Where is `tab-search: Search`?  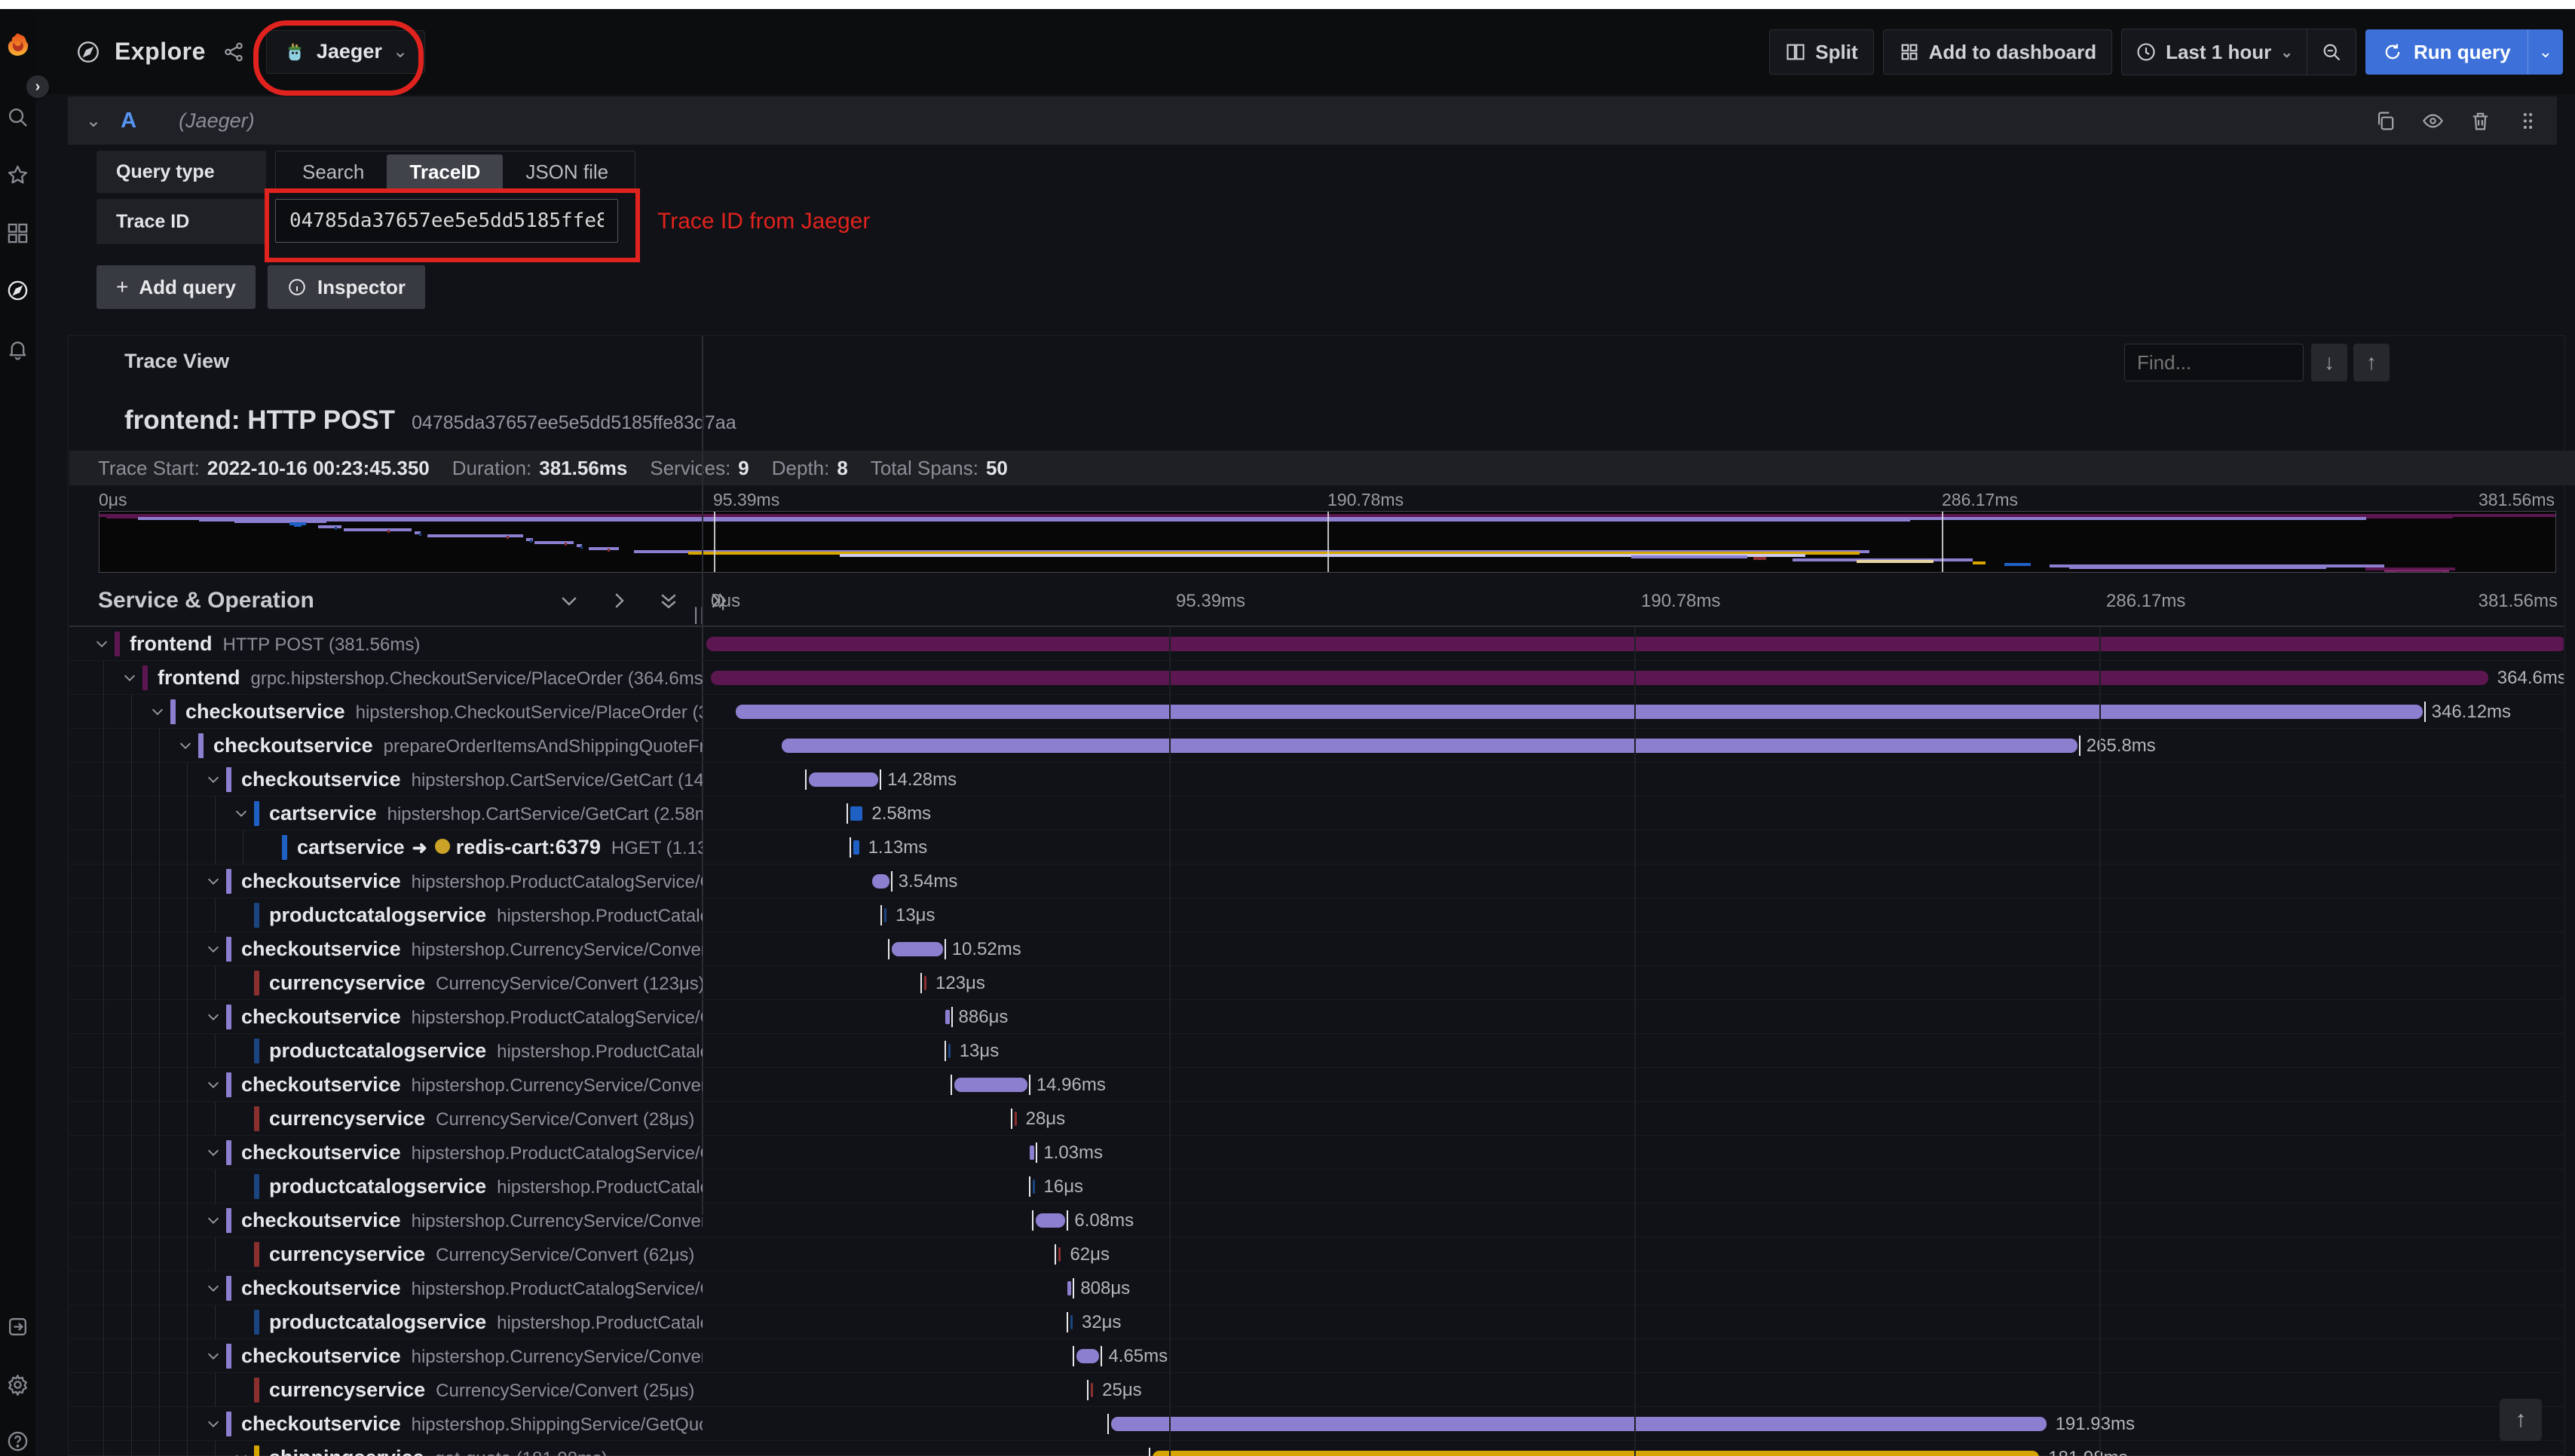
tab-search: Search is located at coordinates (333, 172).